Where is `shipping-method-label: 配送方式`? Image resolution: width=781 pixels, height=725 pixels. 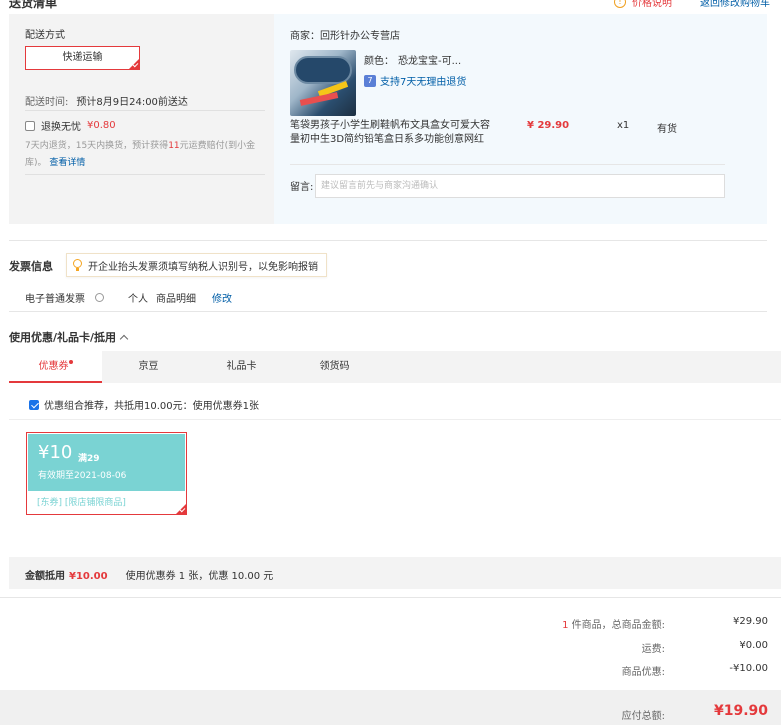
shipping-method-label: 配送方式 is located at coordinates (45, 35).